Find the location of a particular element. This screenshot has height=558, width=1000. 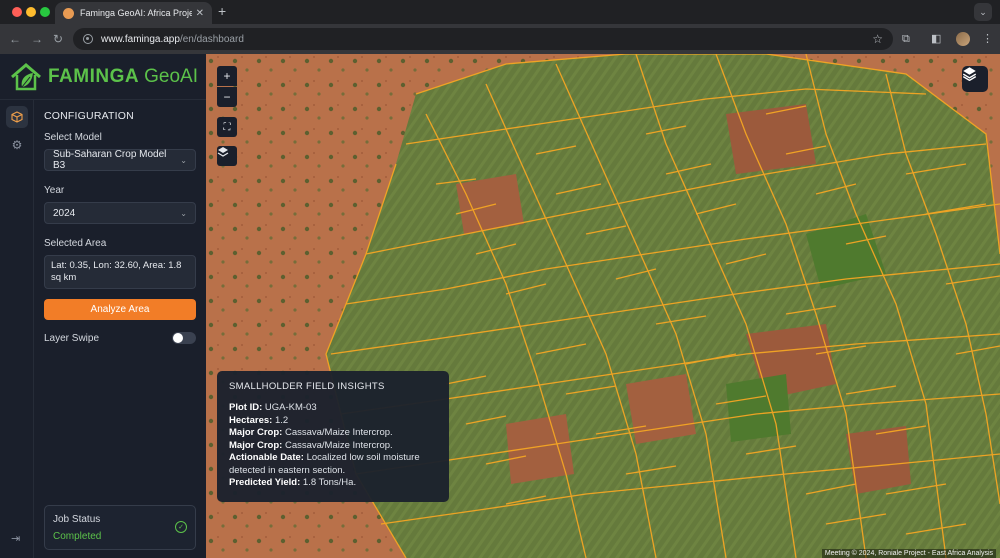

forward-icon: → is located at coordinates (37, 39).